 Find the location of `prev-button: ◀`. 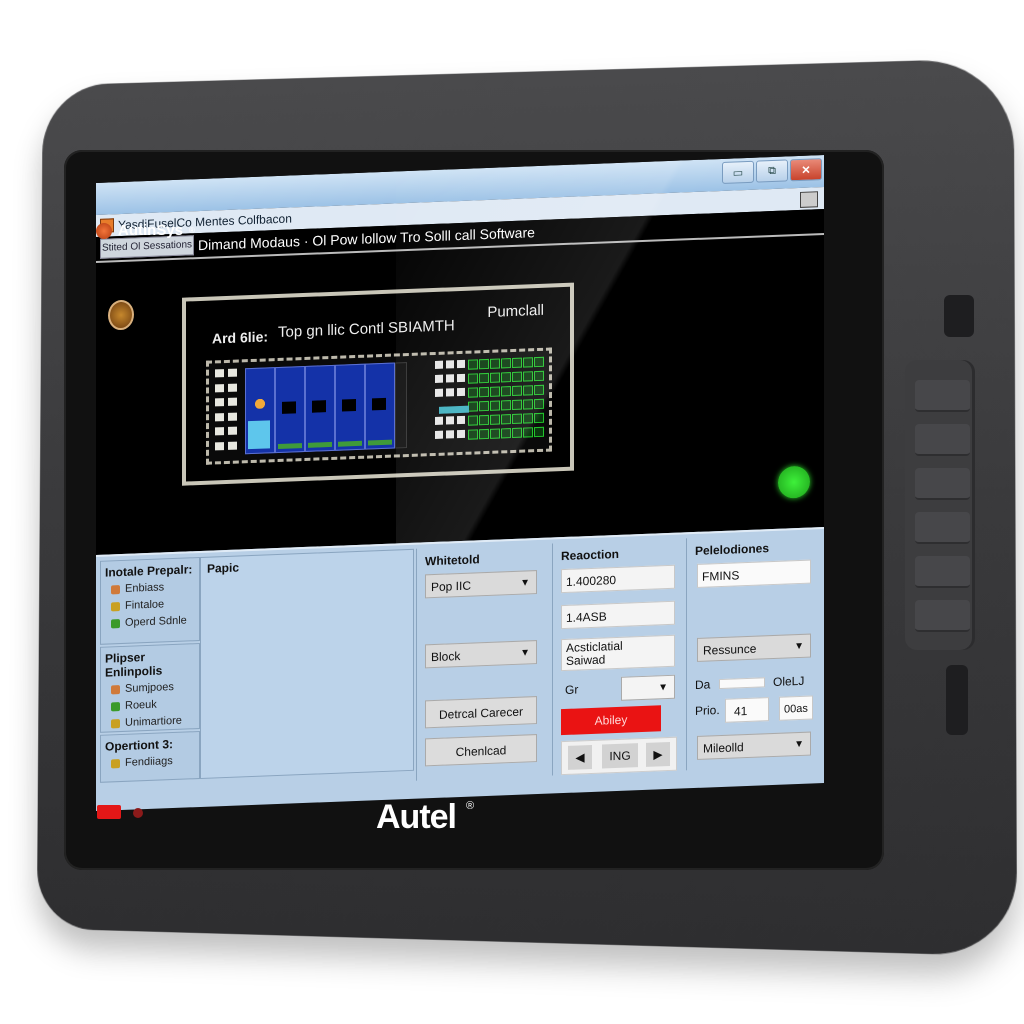

prev-button: ◀ is located at coordinates (580, 757).